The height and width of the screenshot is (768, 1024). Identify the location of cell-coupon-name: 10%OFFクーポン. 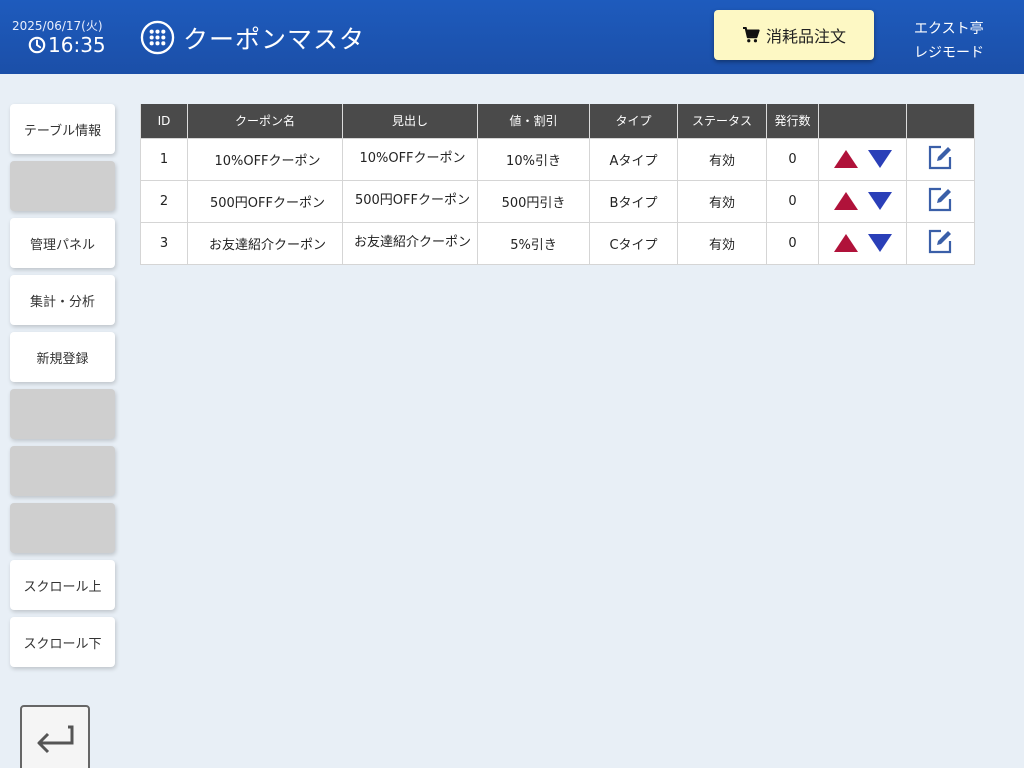
(265, 159).